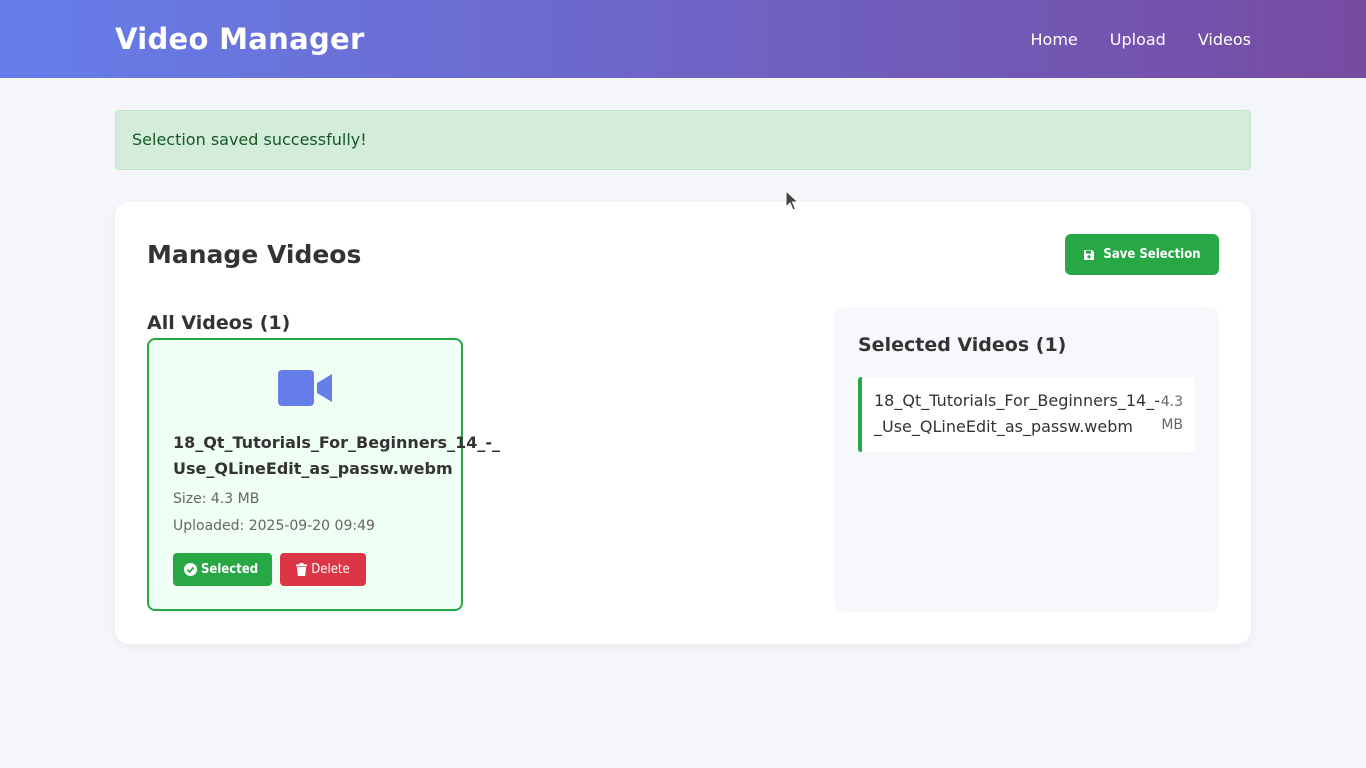  I want to click on nav-upload-link: Upload, so click(1138, 39).